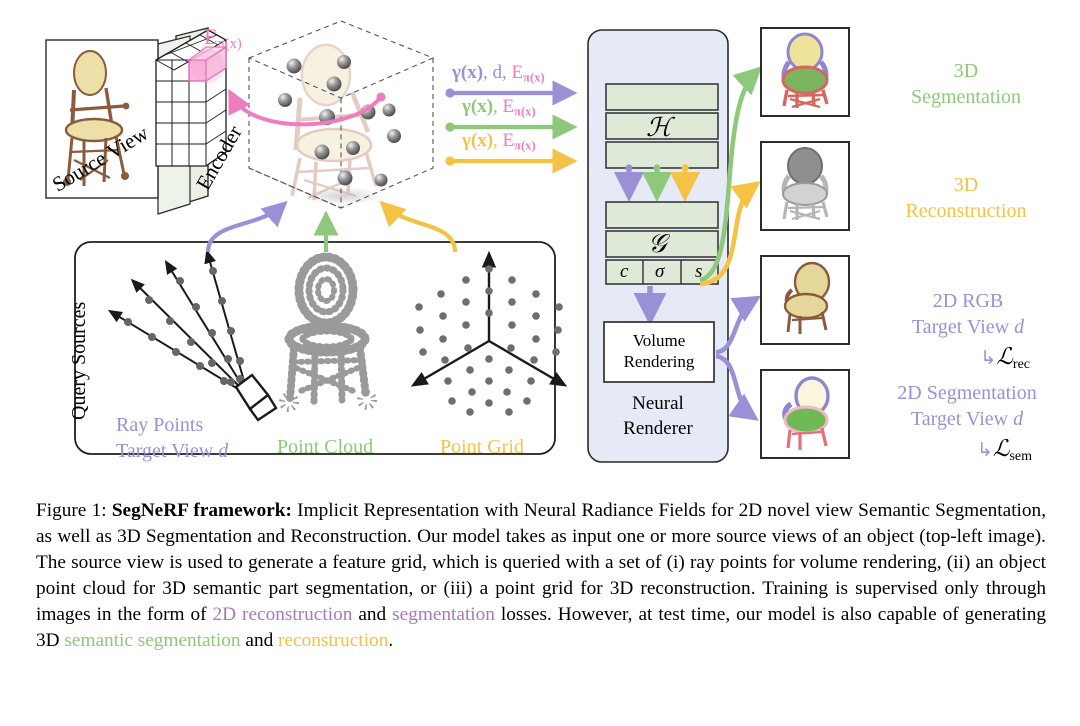 This screenshot has width=1080, height=726. Describe the element at coordinates (1005, 357) in the screenshot. I see `loss-rec: ↳ℒrec` at that location.